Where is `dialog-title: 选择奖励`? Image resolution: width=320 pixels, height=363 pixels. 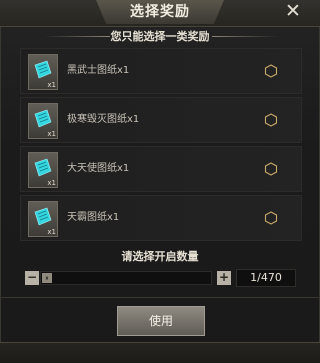
dialog-title: 选择奖励 is located at coordinates (160, 12).